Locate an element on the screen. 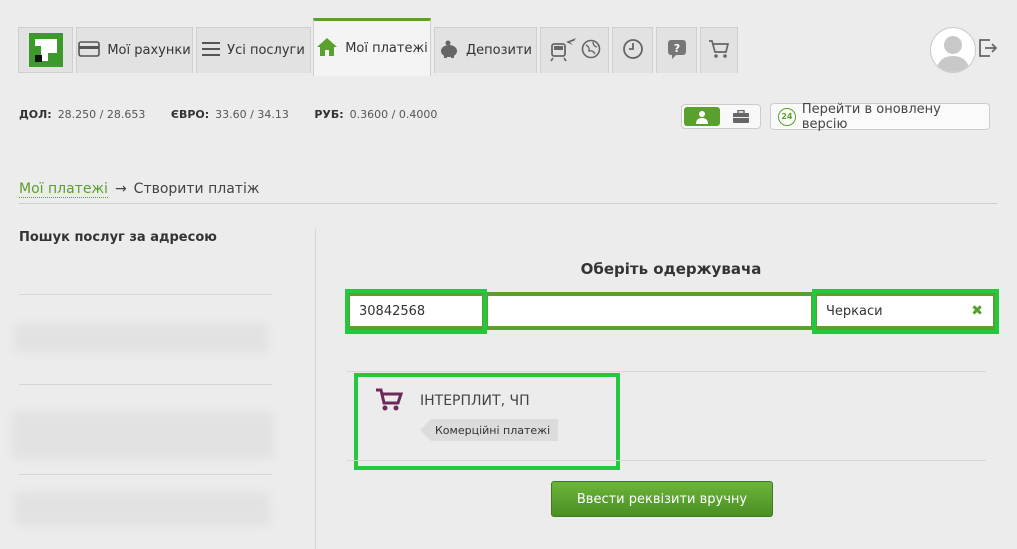  tab-history is located at coordinates (632, 50).